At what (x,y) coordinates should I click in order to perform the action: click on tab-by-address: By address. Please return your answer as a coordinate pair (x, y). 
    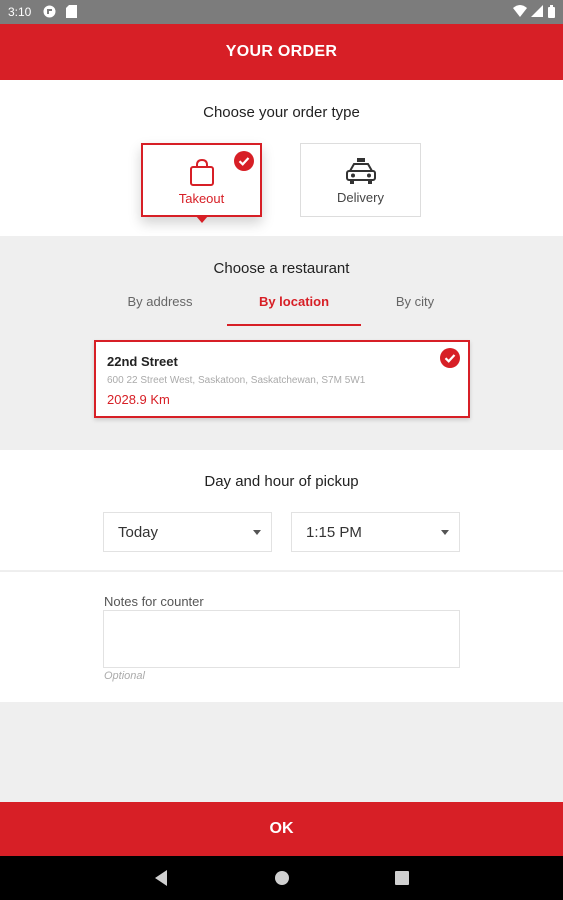
    Looking at the image, I should click on (160, 308).